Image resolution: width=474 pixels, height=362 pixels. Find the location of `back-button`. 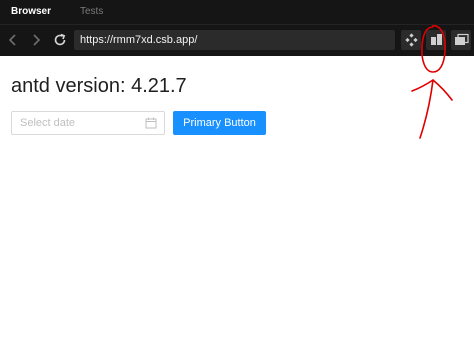

back-button is located at coordinates (13, 40).